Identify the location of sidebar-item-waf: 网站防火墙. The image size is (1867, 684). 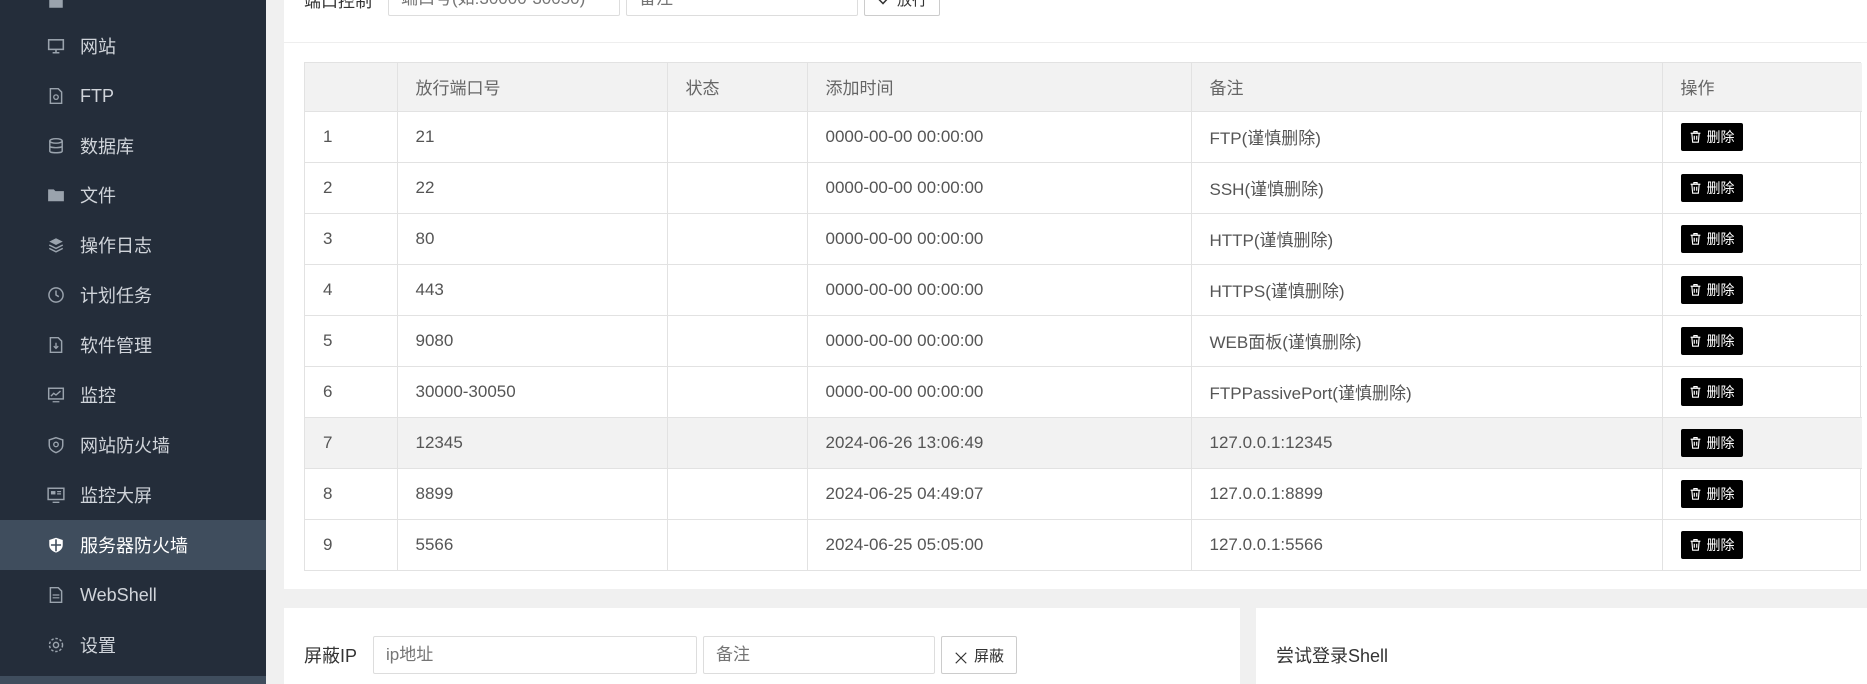
(133, 445).